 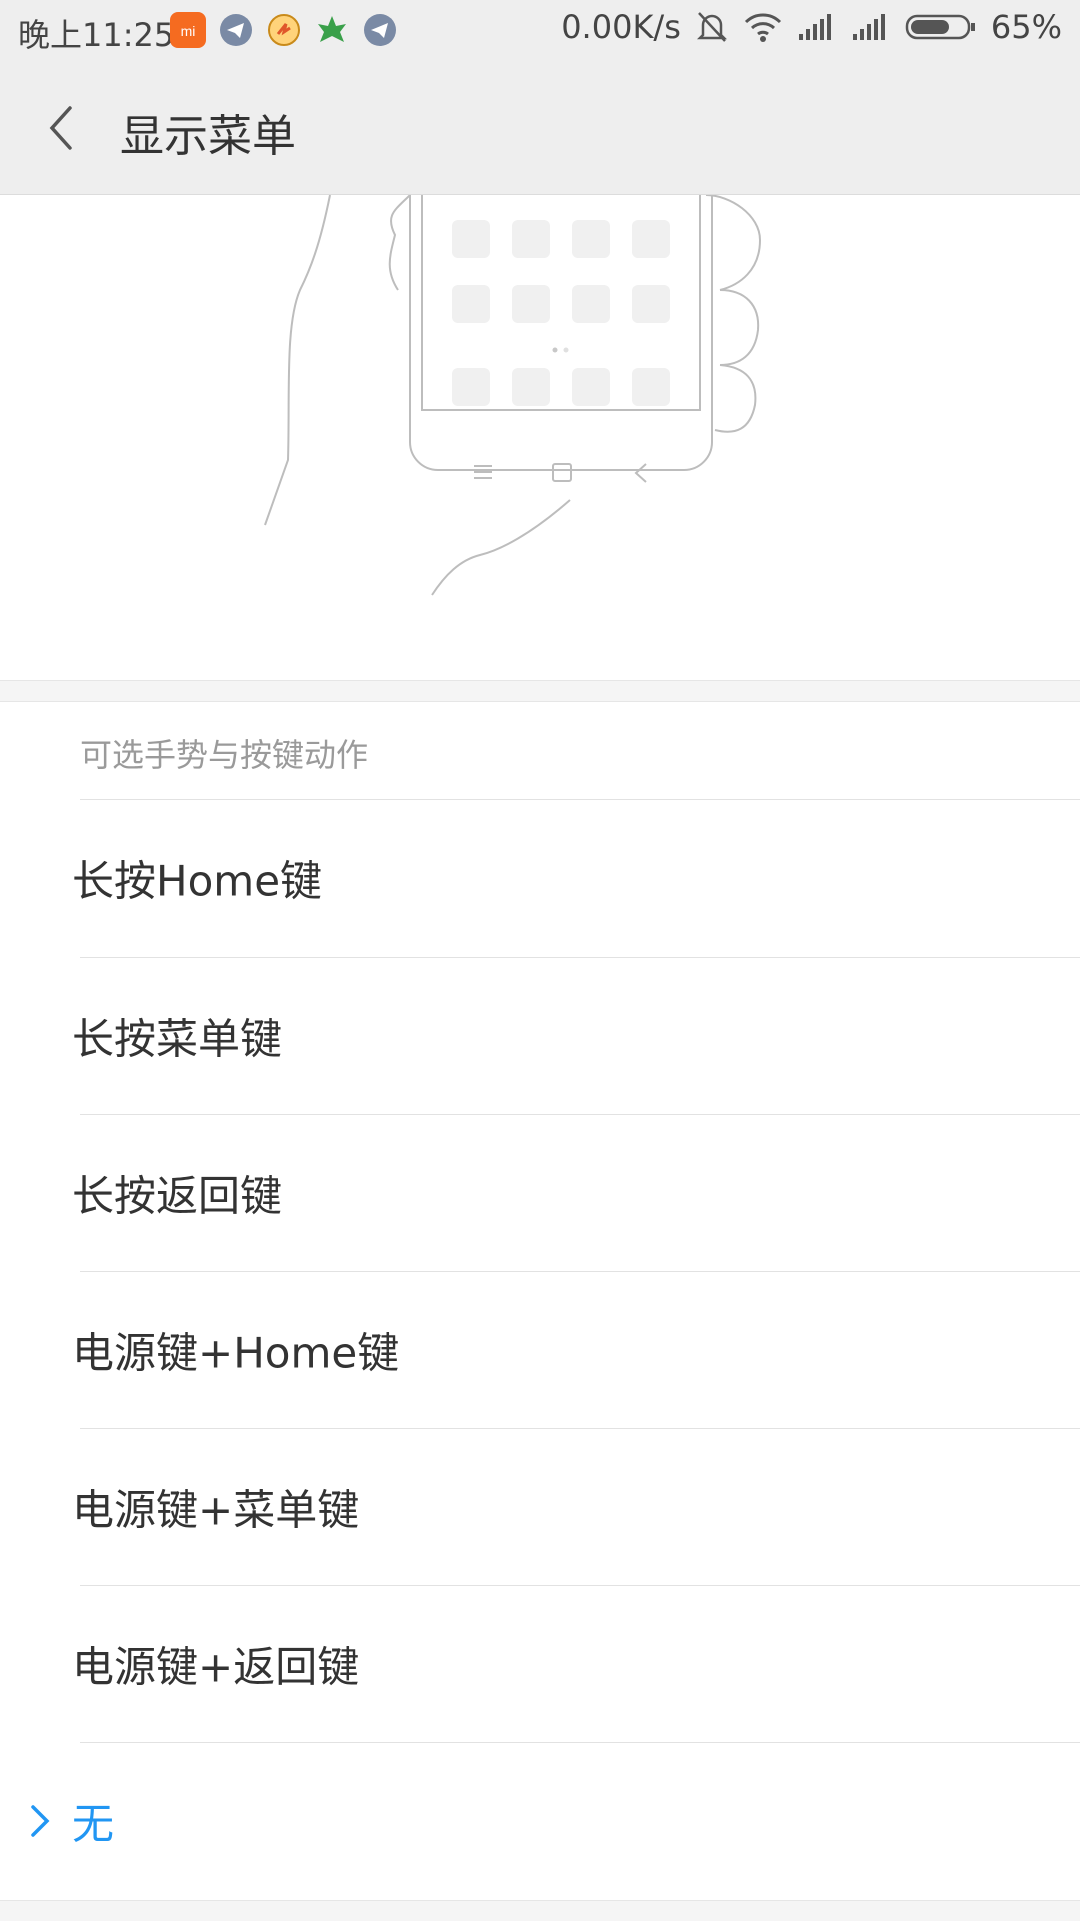 What do you see at coordinates (540, 127) in the screenshot?
I see `app-header: 显示菜单` at bounding box center [540, 127].